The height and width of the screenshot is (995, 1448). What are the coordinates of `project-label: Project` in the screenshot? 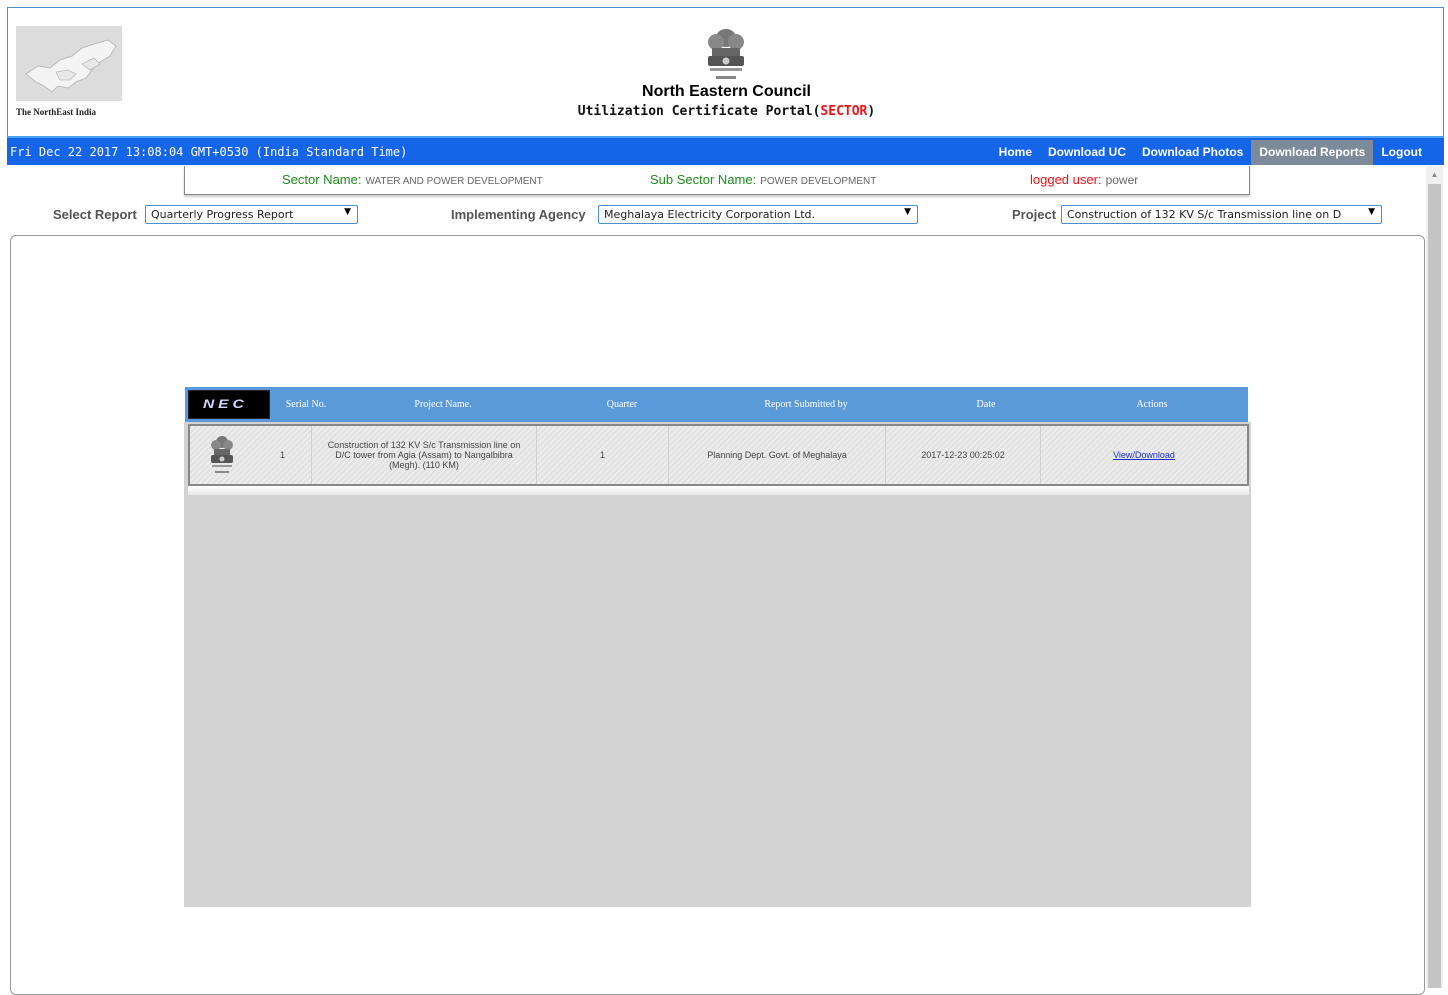 It's located at (1034, 214).